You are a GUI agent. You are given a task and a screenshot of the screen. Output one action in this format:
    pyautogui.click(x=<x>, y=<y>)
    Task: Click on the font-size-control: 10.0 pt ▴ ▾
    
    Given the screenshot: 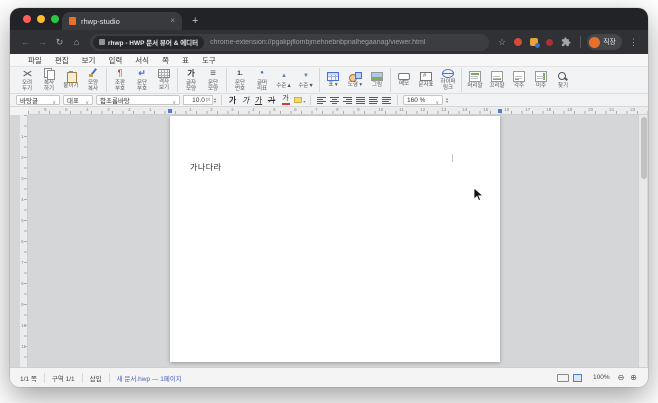 What is the action you would take?
    pyautogui.click(x=199, y=100)
    